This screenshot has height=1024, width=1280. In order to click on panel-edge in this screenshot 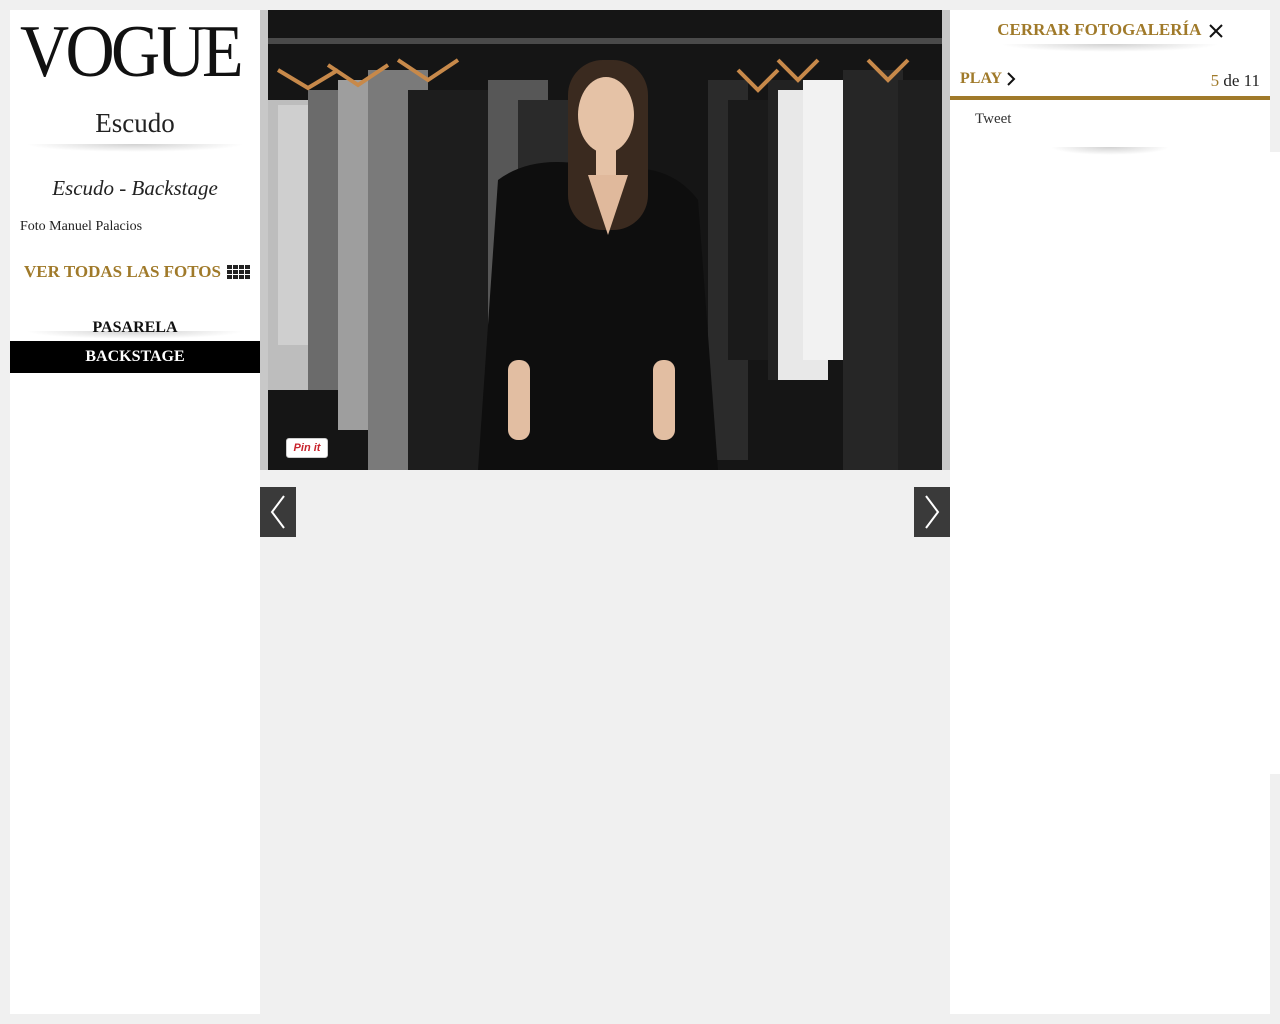, I will do `click(1275, 463)`.